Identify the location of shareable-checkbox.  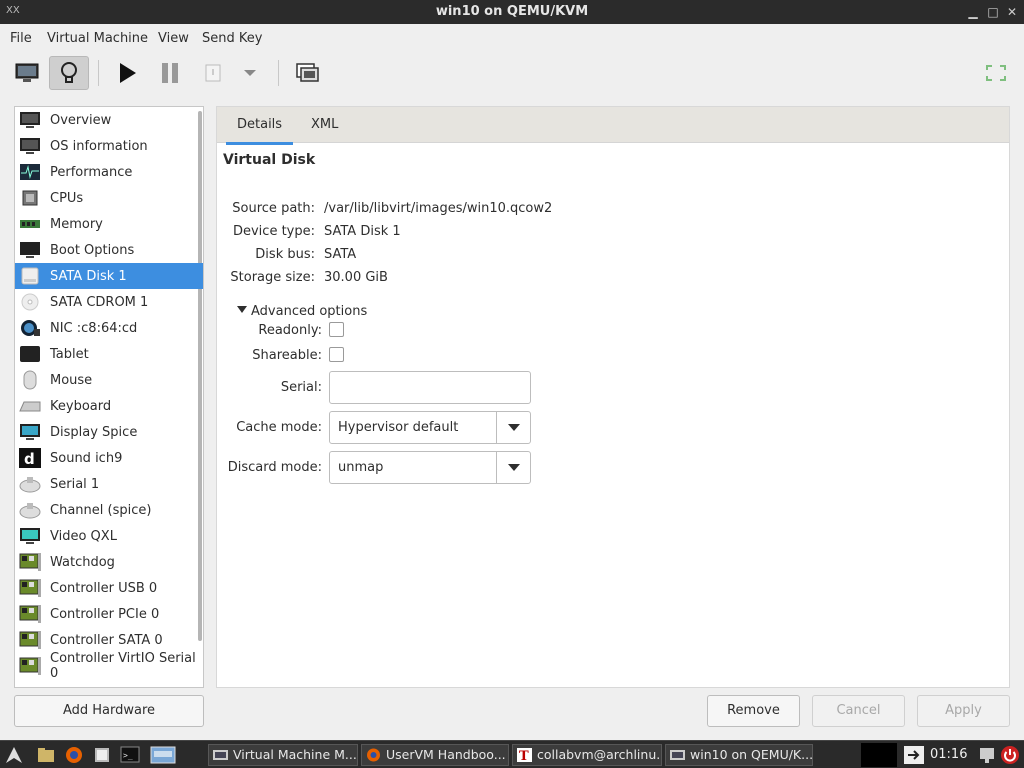
(336, 354).